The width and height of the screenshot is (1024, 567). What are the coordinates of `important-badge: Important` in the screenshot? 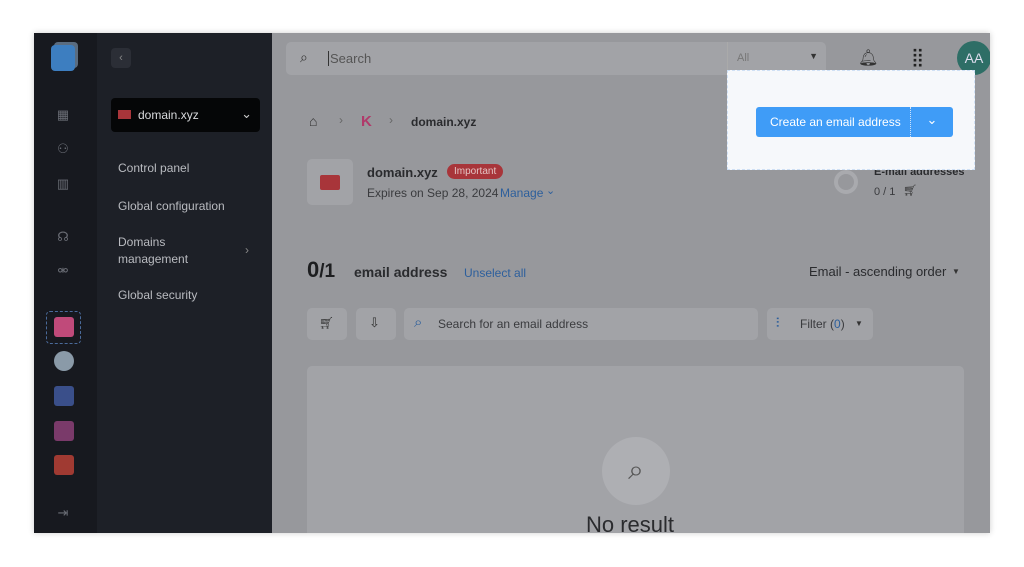 It's located at (475, 171).